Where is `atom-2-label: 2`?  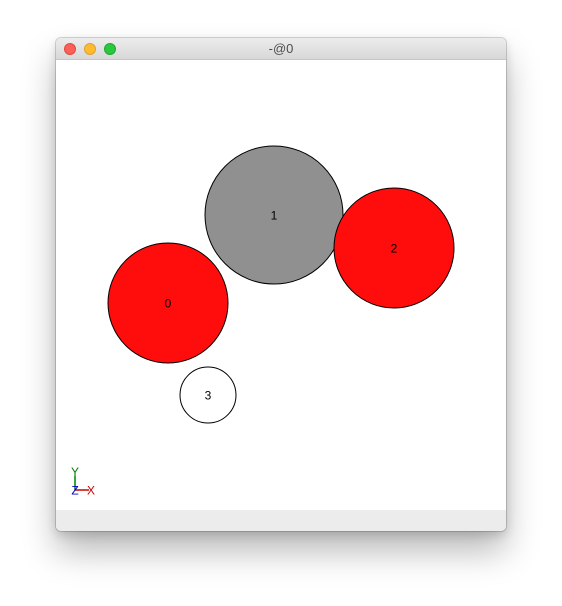
atom-2-label: 2 is located at coordinates (394, 249).